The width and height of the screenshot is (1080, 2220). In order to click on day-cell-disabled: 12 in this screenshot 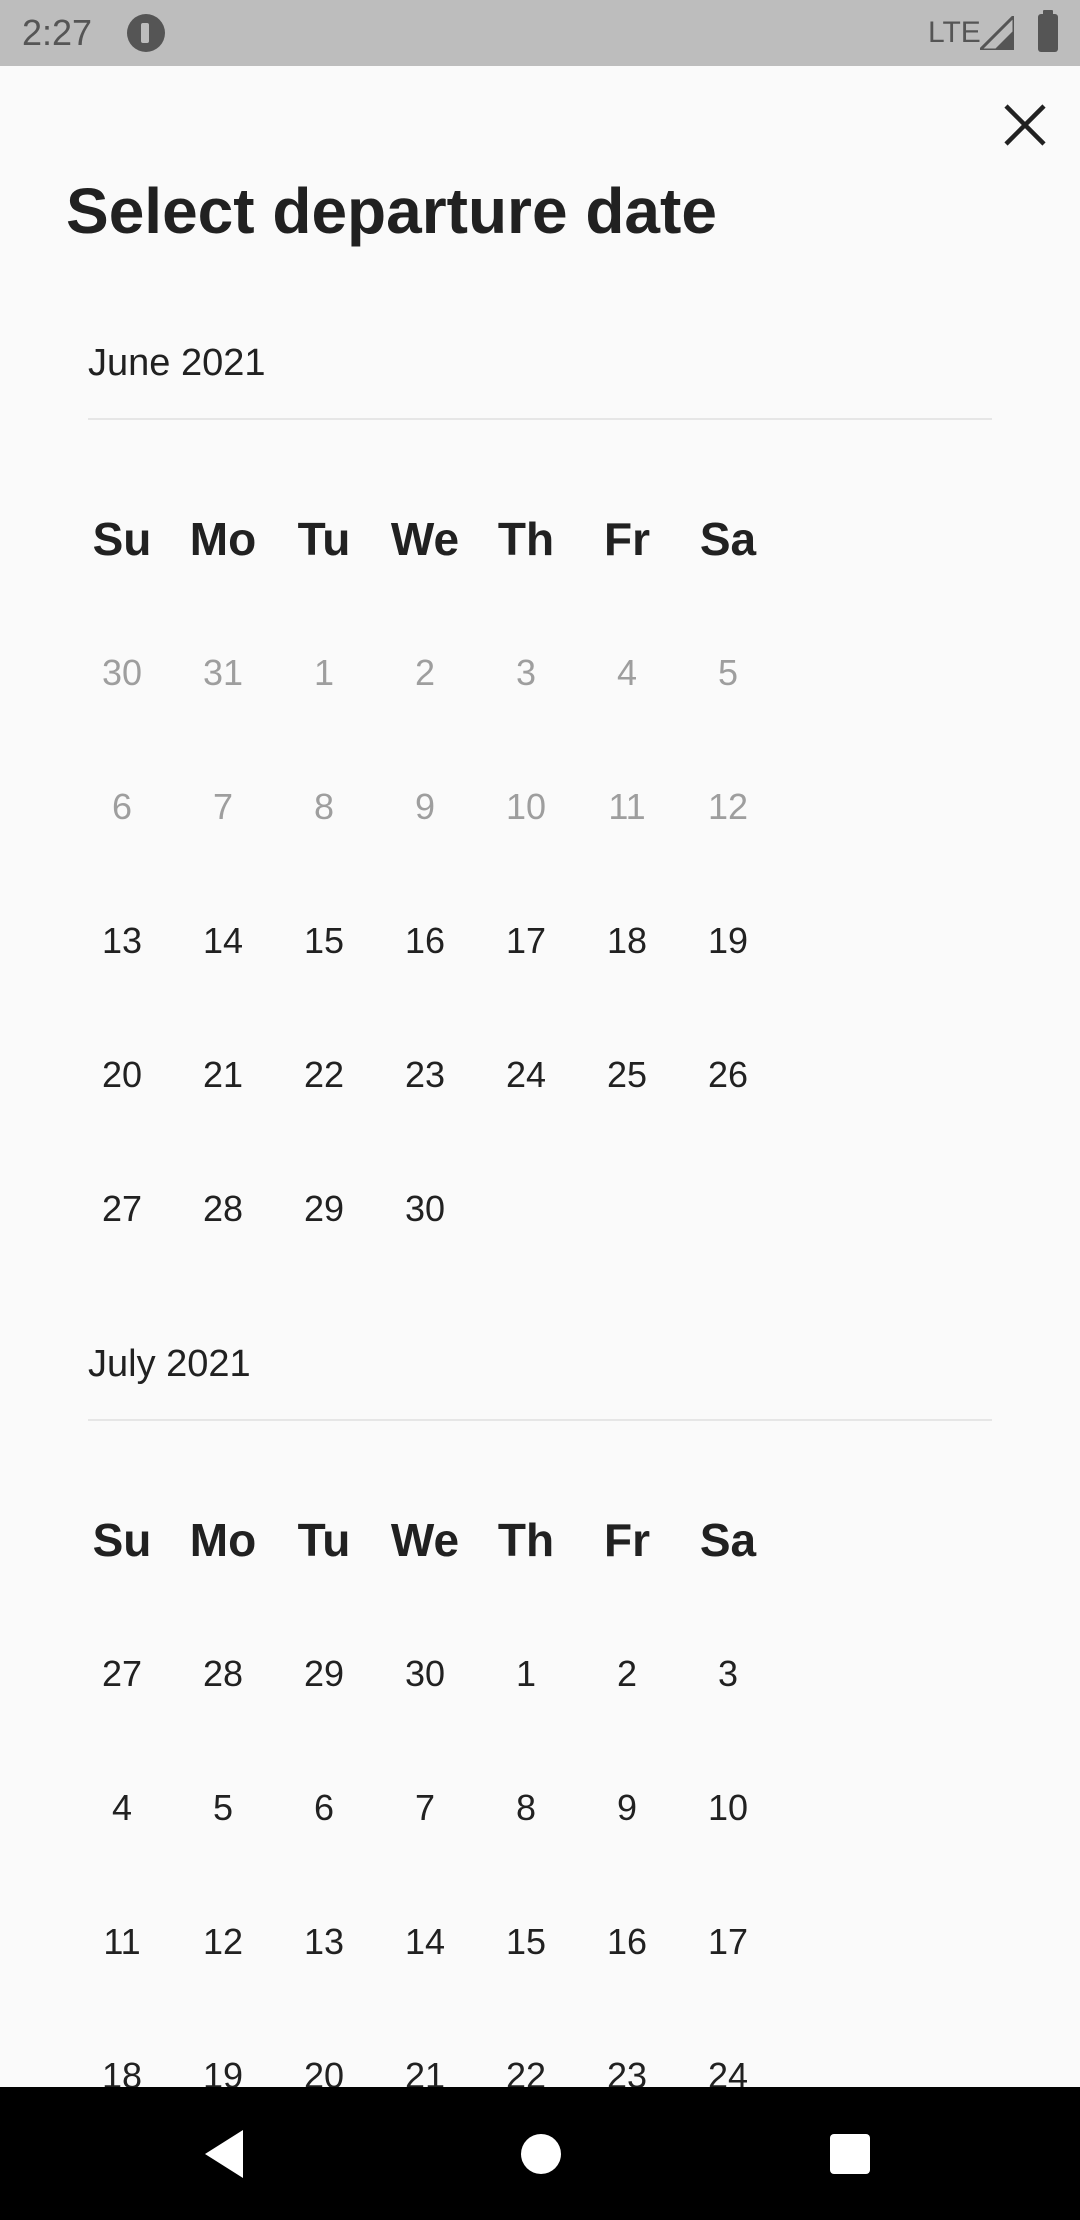, I will do `click(728, 806)`.